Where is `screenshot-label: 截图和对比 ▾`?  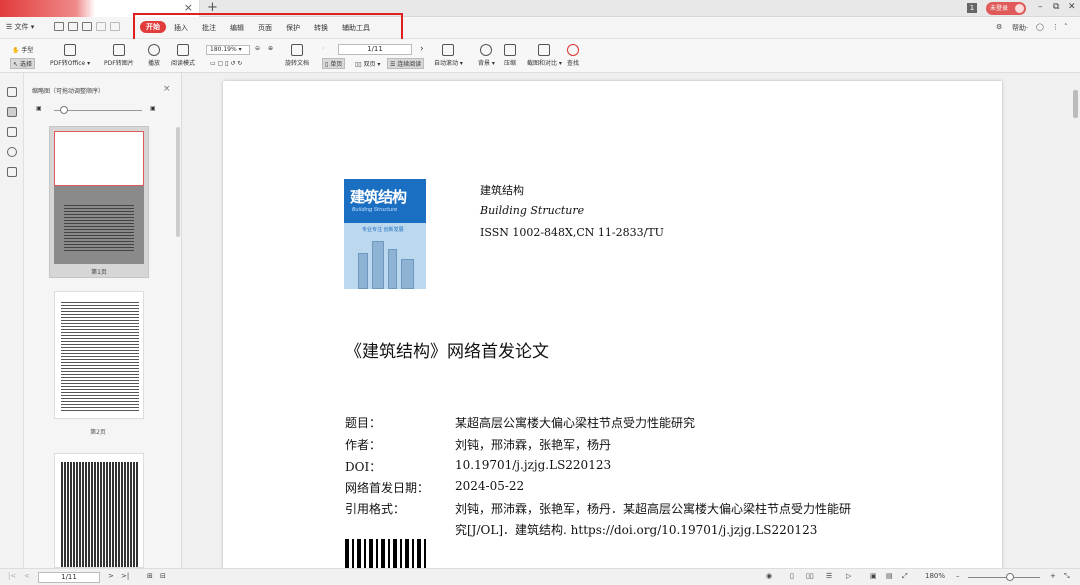
screenshot-label: 截图和对比 ▾ is located at coordinates (544, 63).